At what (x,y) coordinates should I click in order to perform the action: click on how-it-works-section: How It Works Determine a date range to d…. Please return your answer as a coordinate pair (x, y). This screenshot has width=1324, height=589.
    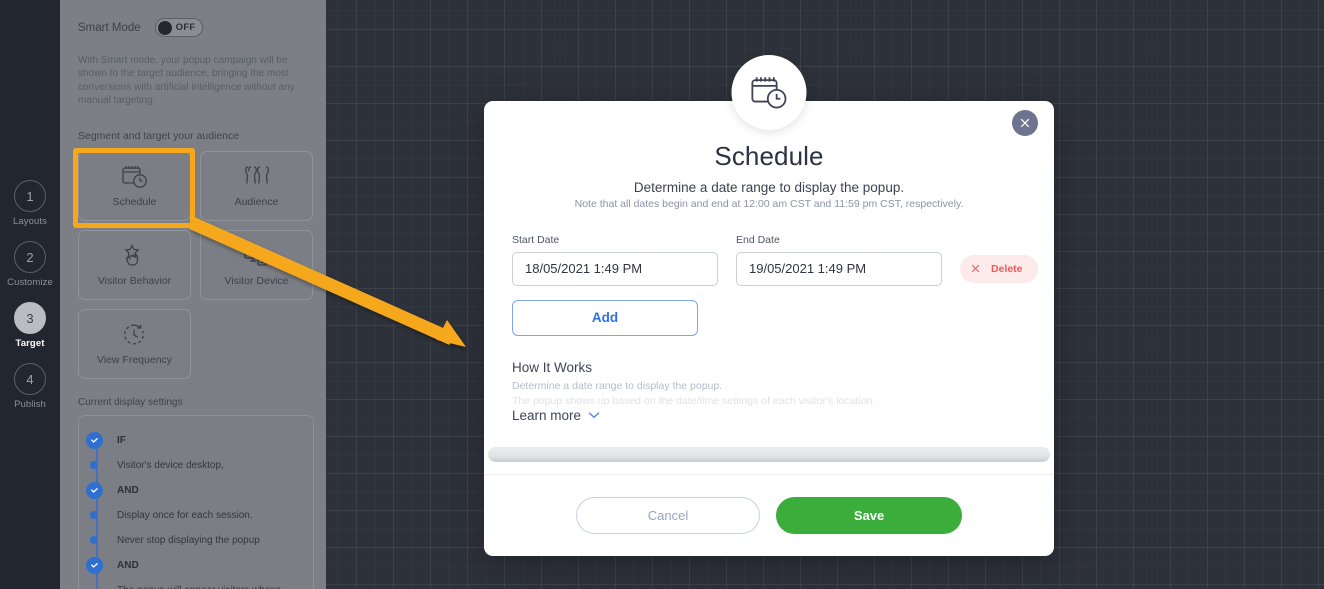
    Looking at the image, I should click on (769, 391).